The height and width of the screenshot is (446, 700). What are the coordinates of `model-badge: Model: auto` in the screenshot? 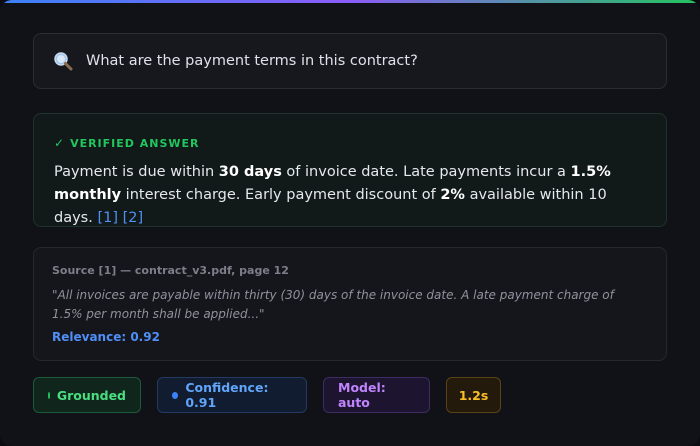 It's located at (376, 395).